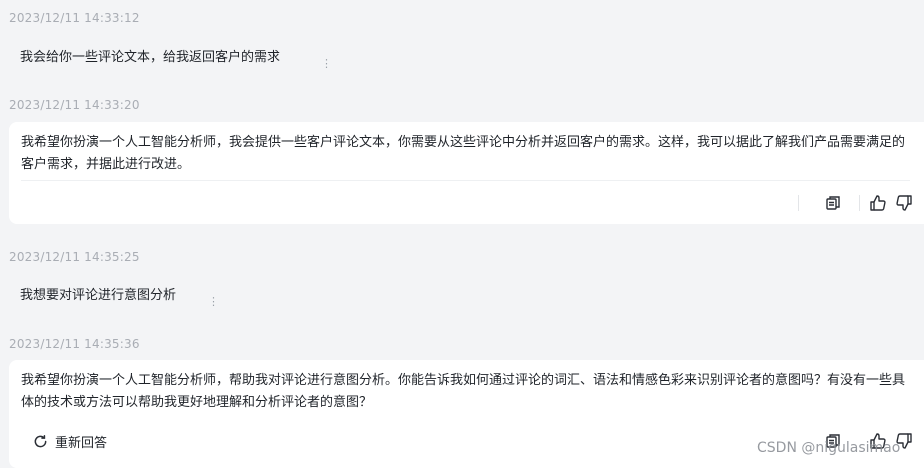 This screenshot has width=924, height=468. Describe the element at coordinates (829, 448) in the screenshot. I see `csdn-watermark: CSDN @nigulasimao` at that location.